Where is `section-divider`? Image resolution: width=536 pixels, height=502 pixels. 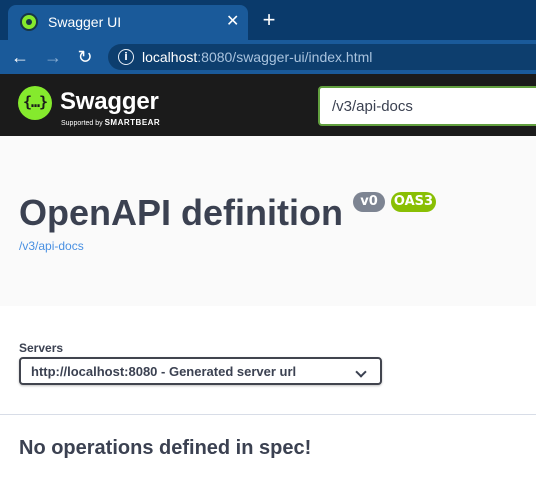
section-divider is located at coordinates (268, 414).